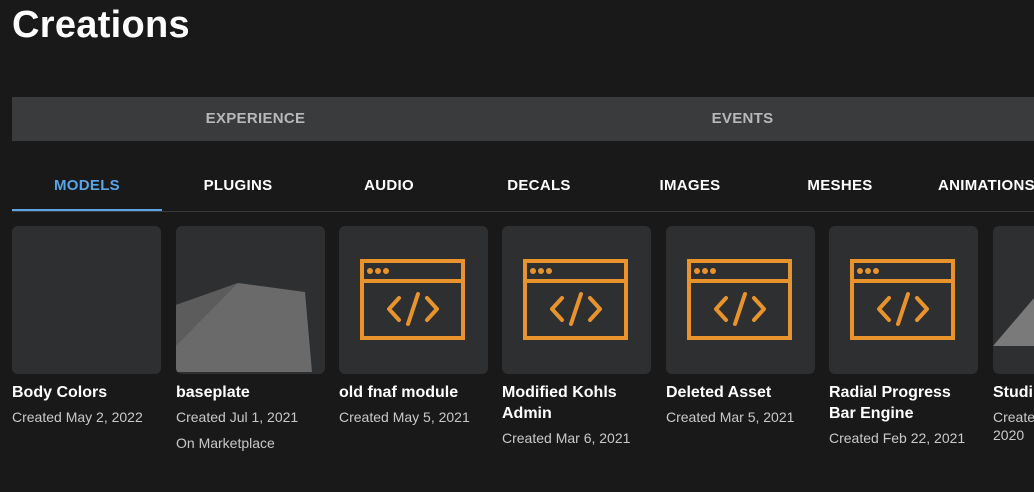  I want to click on creation-date: Created Jul 1, 2021, so click(237, 417).